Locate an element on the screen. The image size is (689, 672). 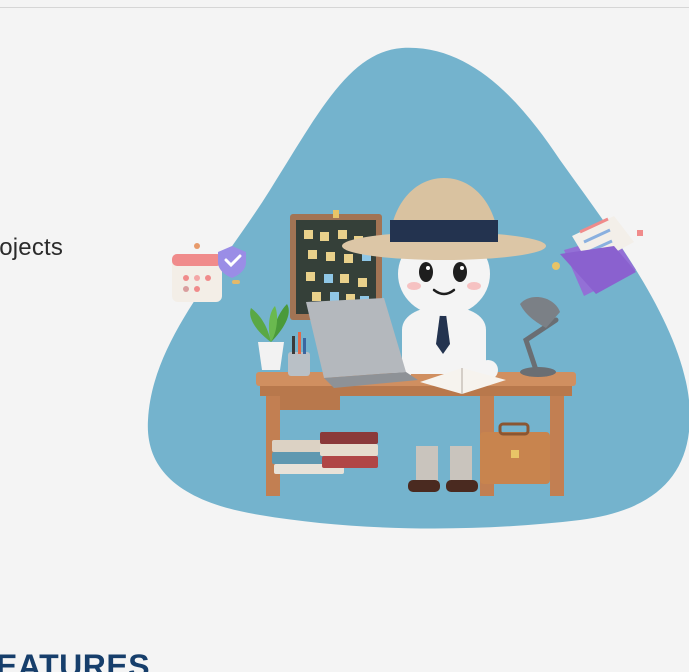
header-divider is located at coordinates (344, 7).